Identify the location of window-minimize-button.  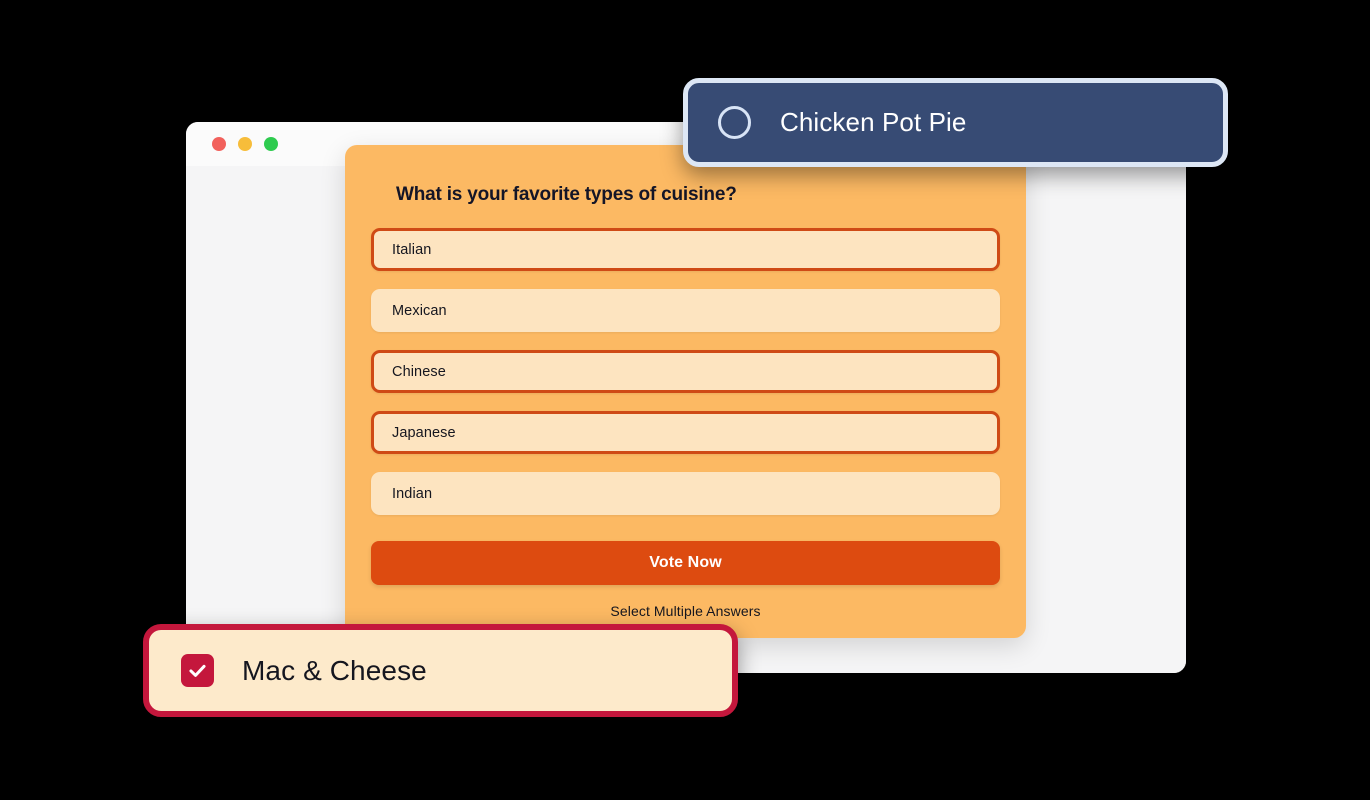
(245, 144).